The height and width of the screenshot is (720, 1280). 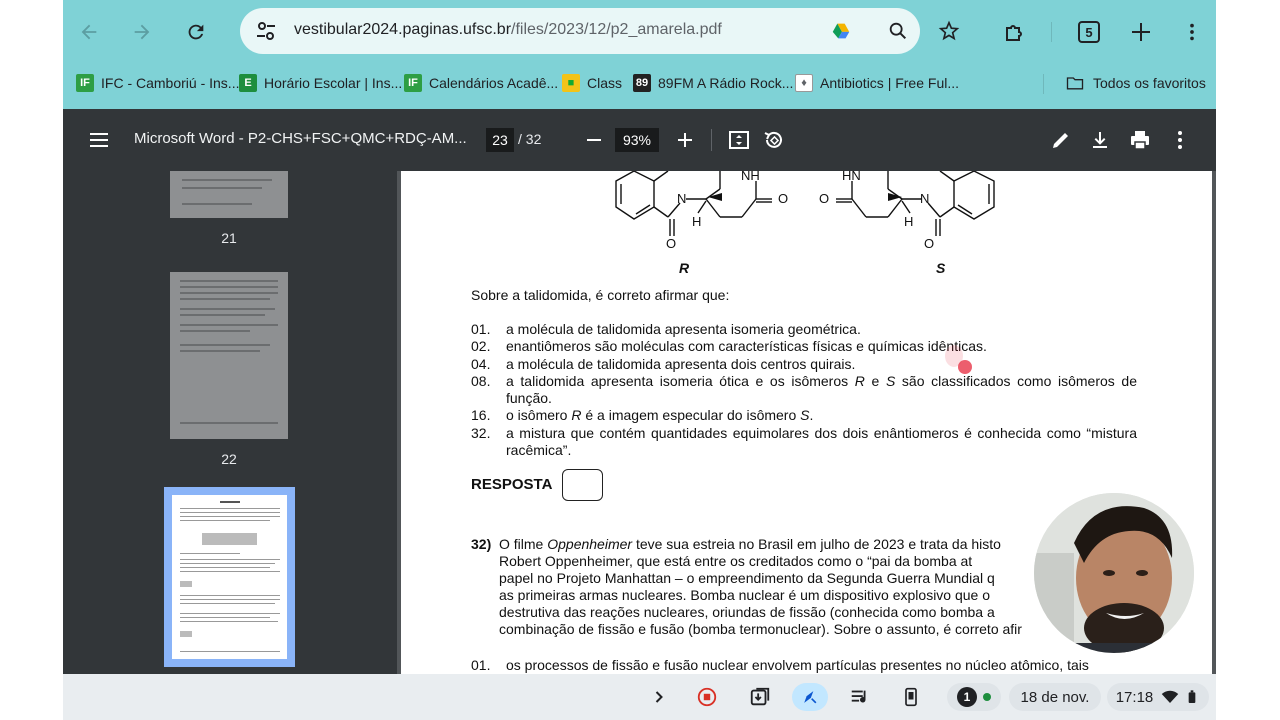 What do you see at coordinates (1158, 697) in the screenshot?
I see `status-tray-button: 17:18` at bounding box center [1158, 697].